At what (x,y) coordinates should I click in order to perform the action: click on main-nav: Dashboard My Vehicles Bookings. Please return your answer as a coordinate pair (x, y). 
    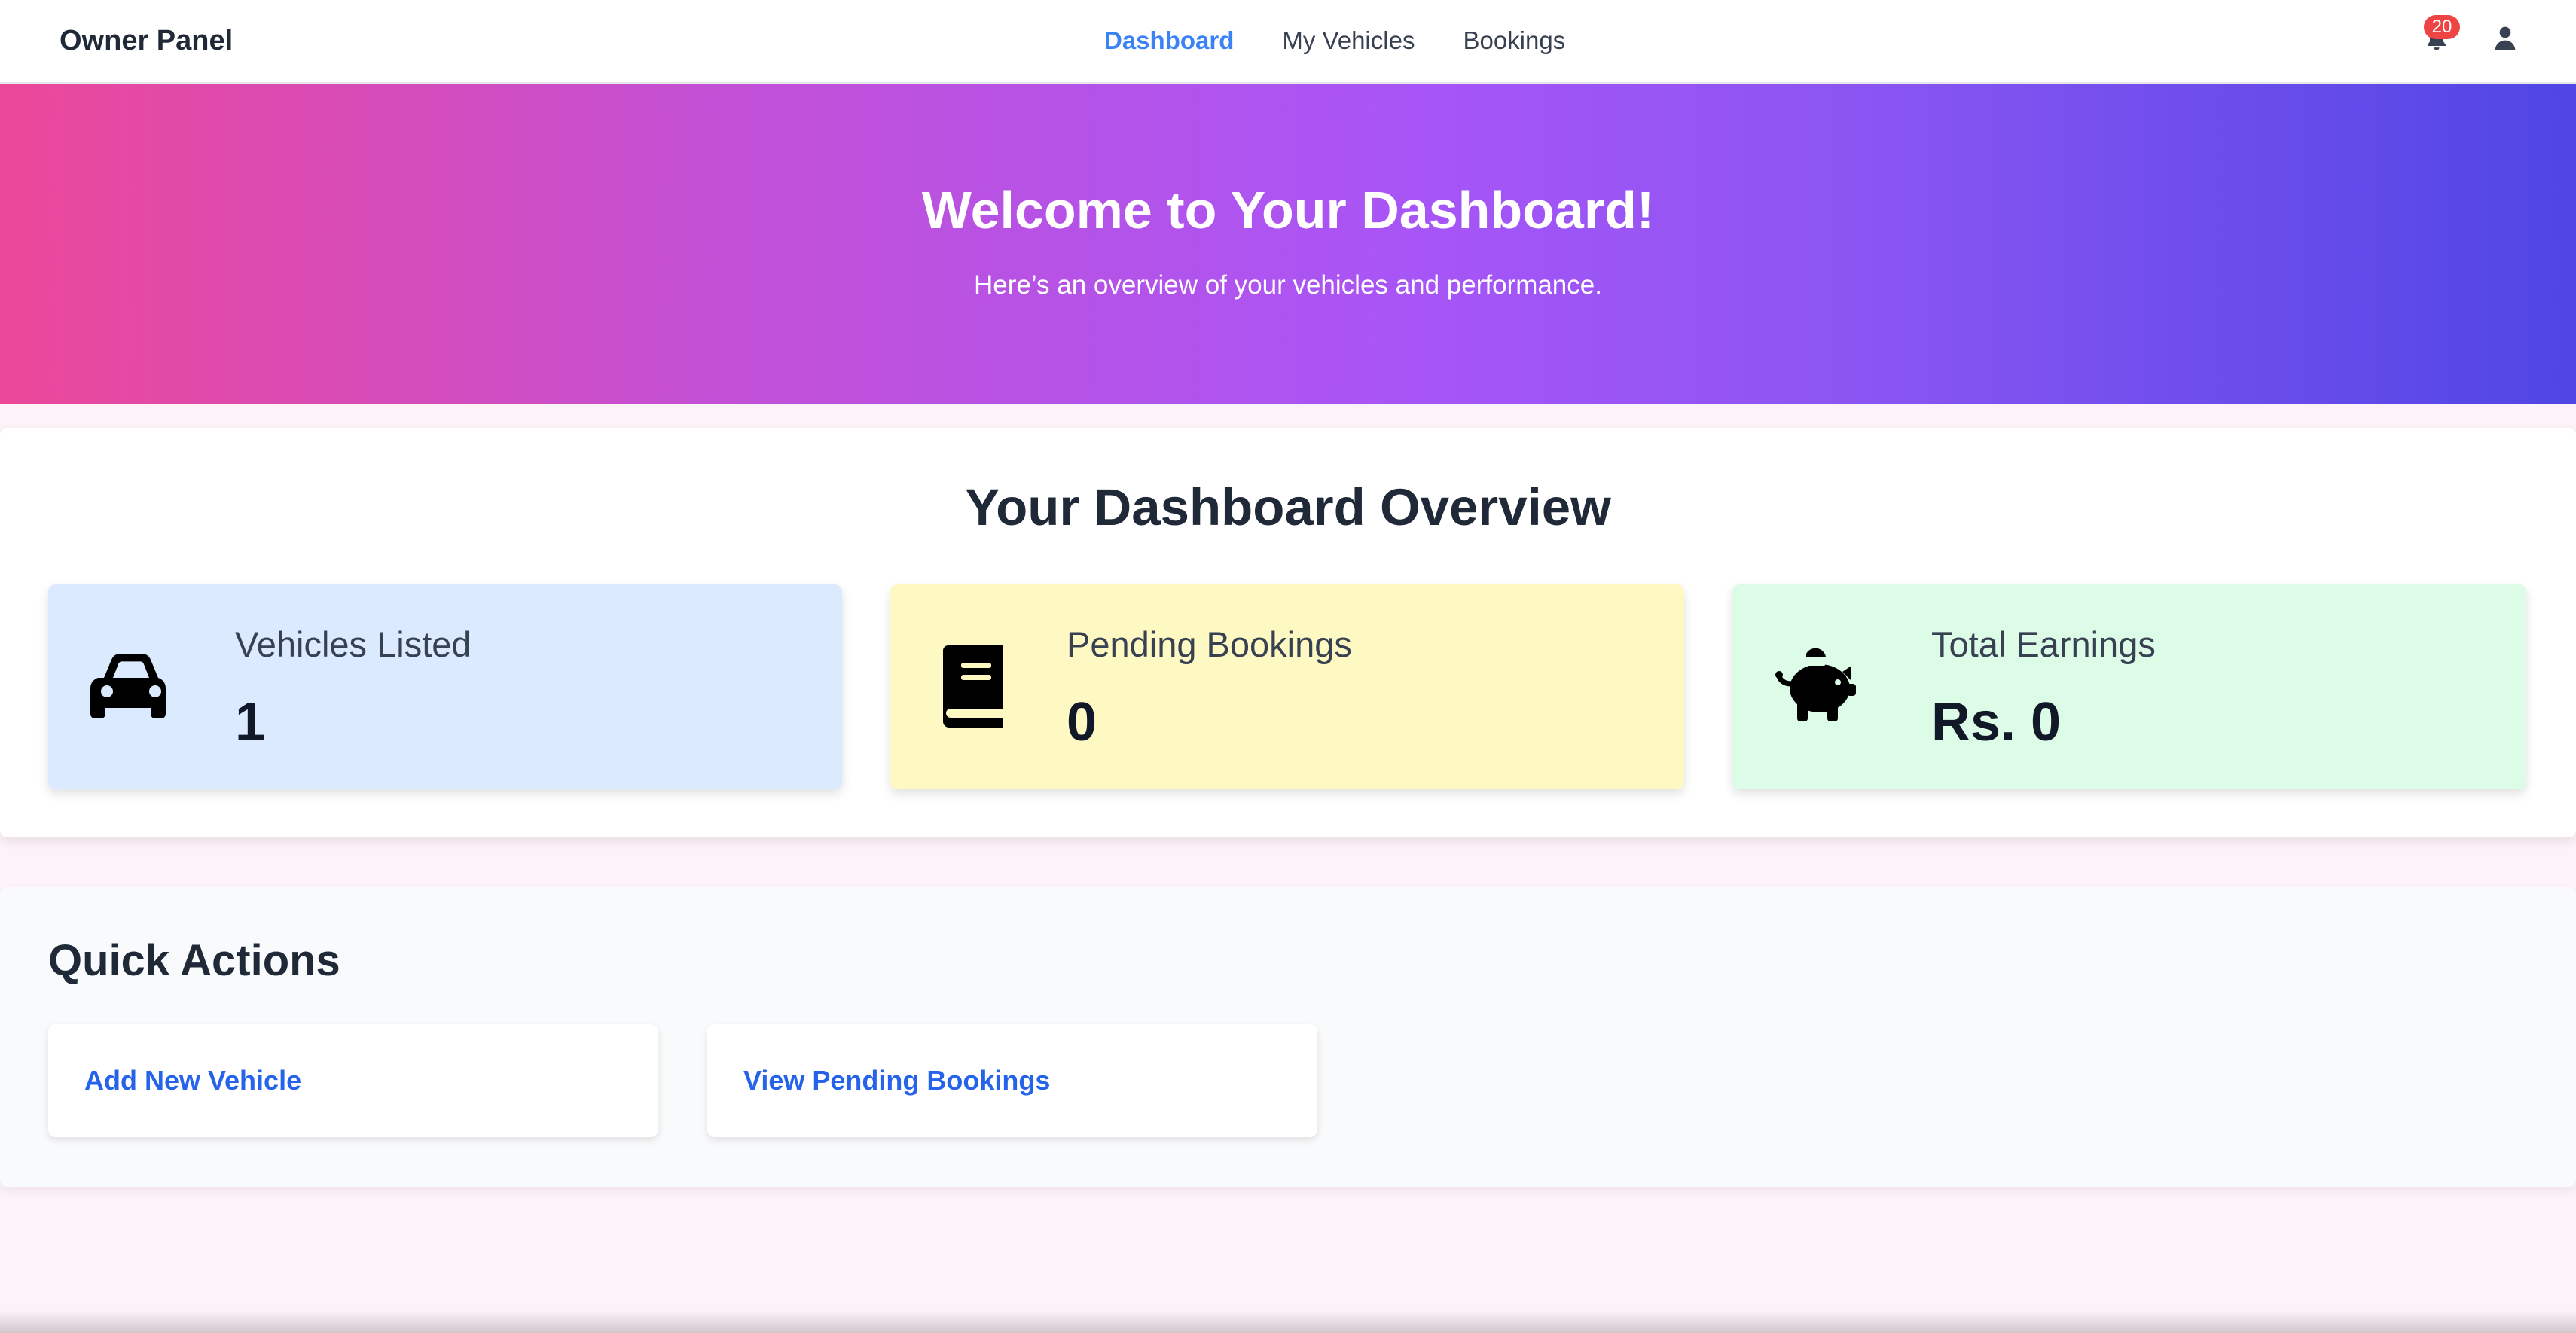
    Looking at the image, I should click on (1335, 40).